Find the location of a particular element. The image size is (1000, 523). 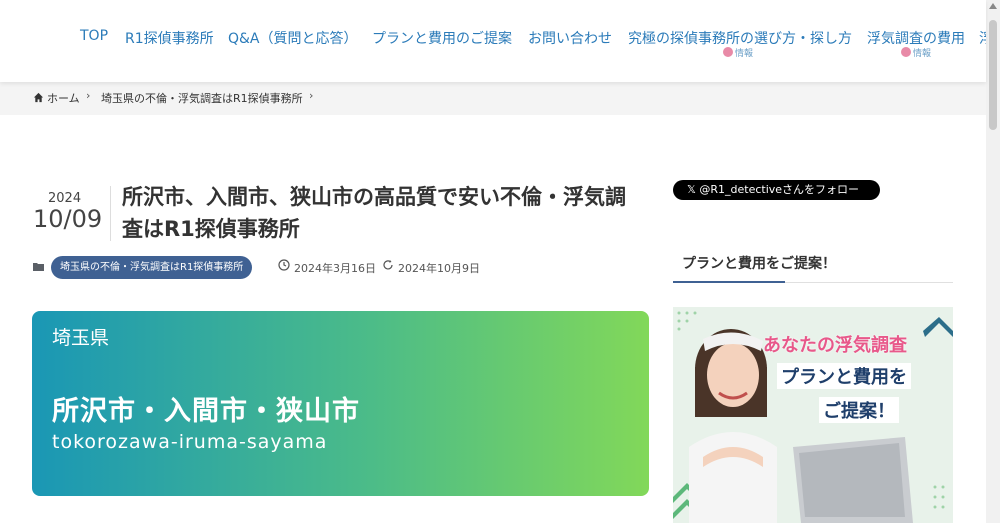

scrollbar is located at coordinates (993, 261).